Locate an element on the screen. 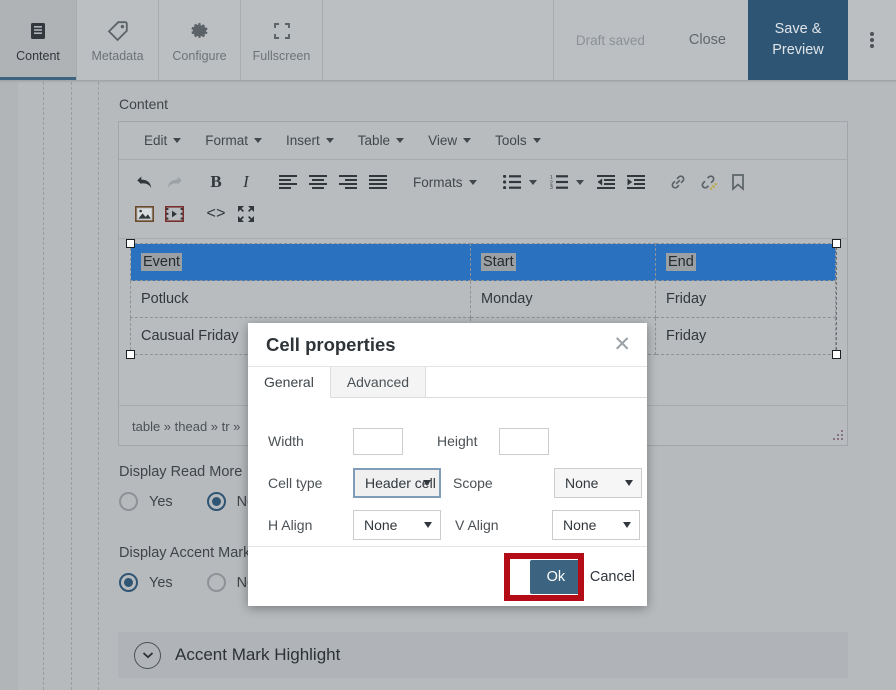 This screenshot has height=690, width=896. tag-icon is located at coordinates (118, 31).